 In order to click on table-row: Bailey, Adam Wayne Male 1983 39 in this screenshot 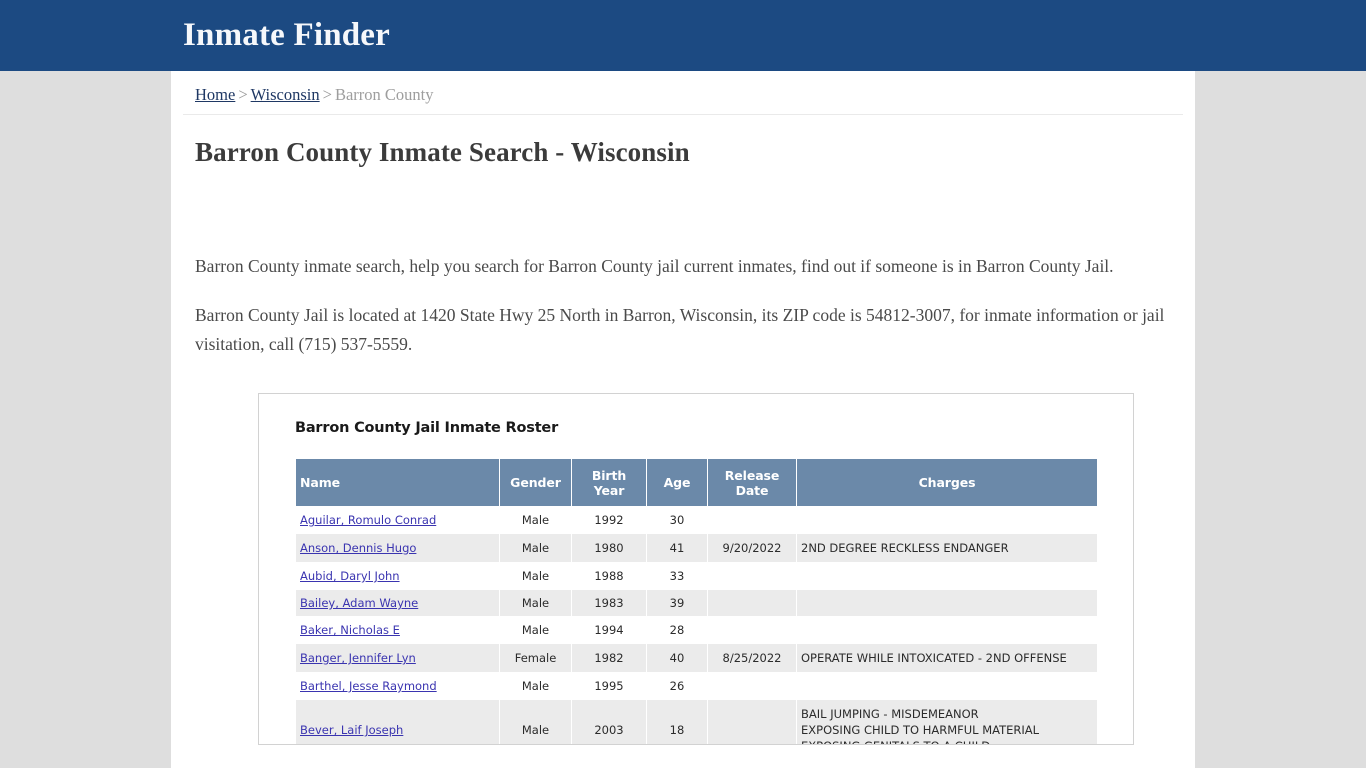, I will do `click(696, 603)`.